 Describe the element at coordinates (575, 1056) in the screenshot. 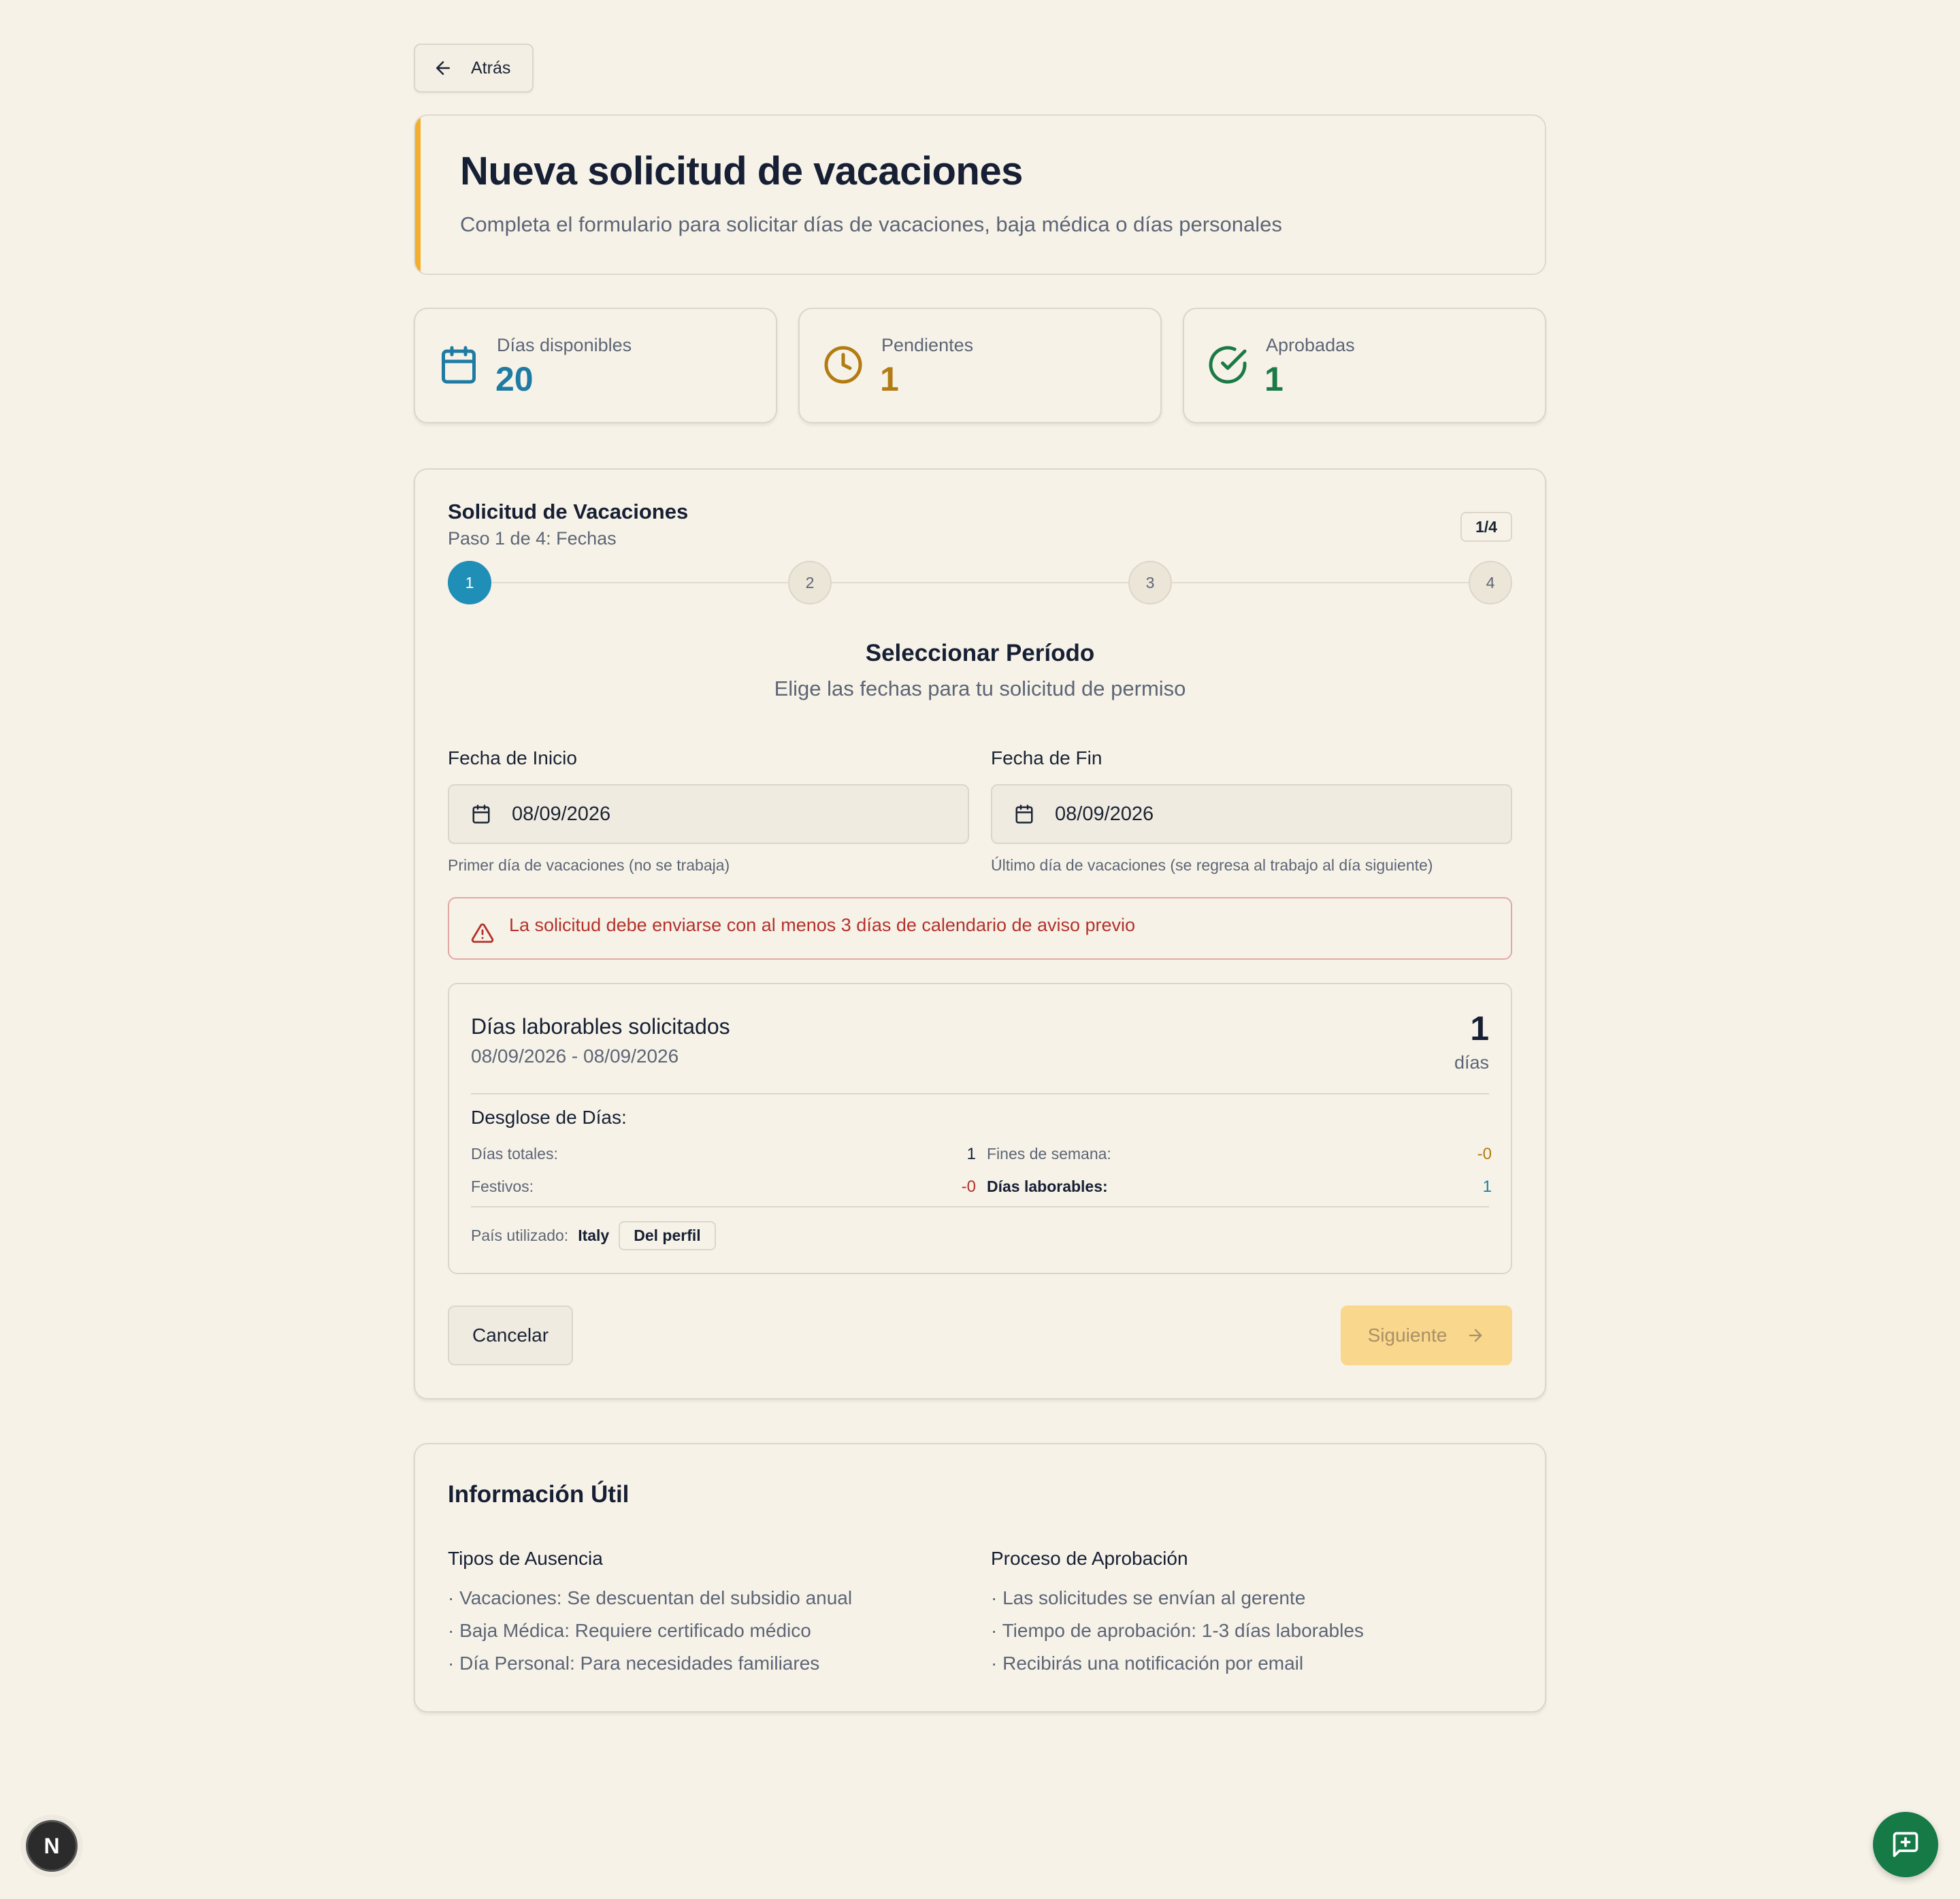

I see `summary-range: 08/09/2026 - 08/09/2026` at that location.